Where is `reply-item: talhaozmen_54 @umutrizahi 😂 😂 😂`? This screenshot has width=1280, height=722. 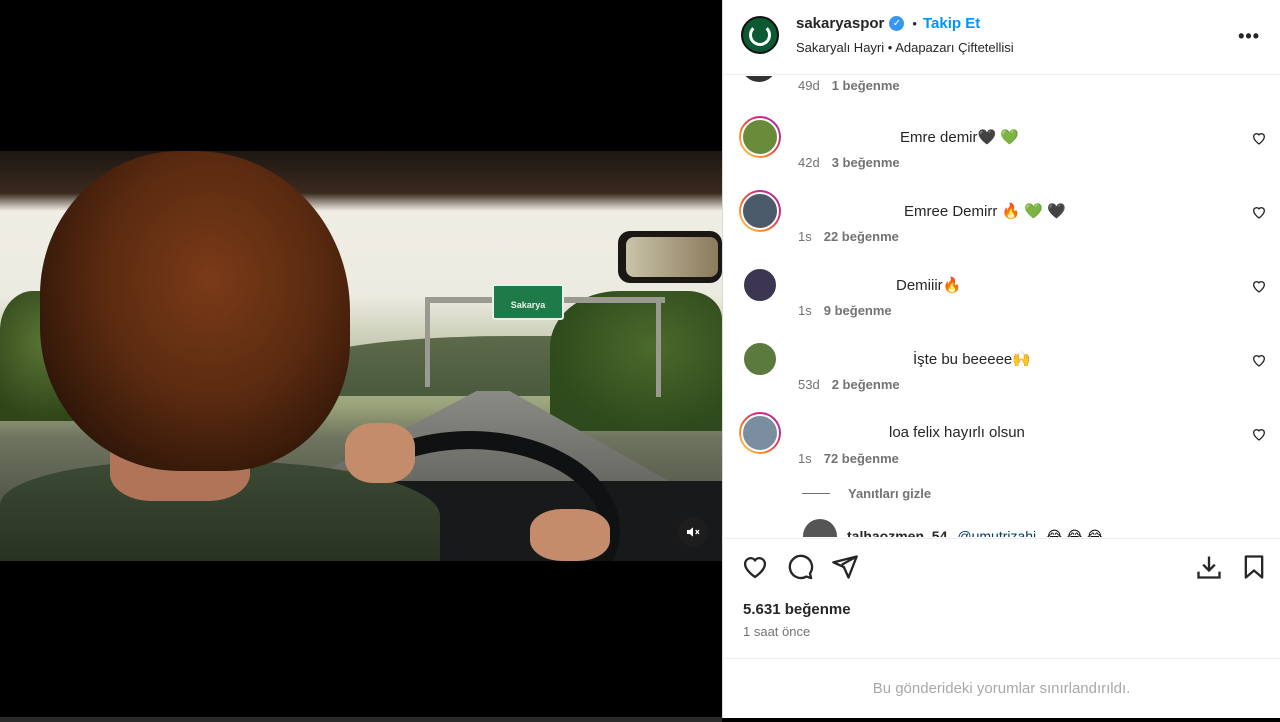
reply-item: talhaozmen_54 @umutrizahi 😂 😂 😂 is located at coordinates (1033, 528).